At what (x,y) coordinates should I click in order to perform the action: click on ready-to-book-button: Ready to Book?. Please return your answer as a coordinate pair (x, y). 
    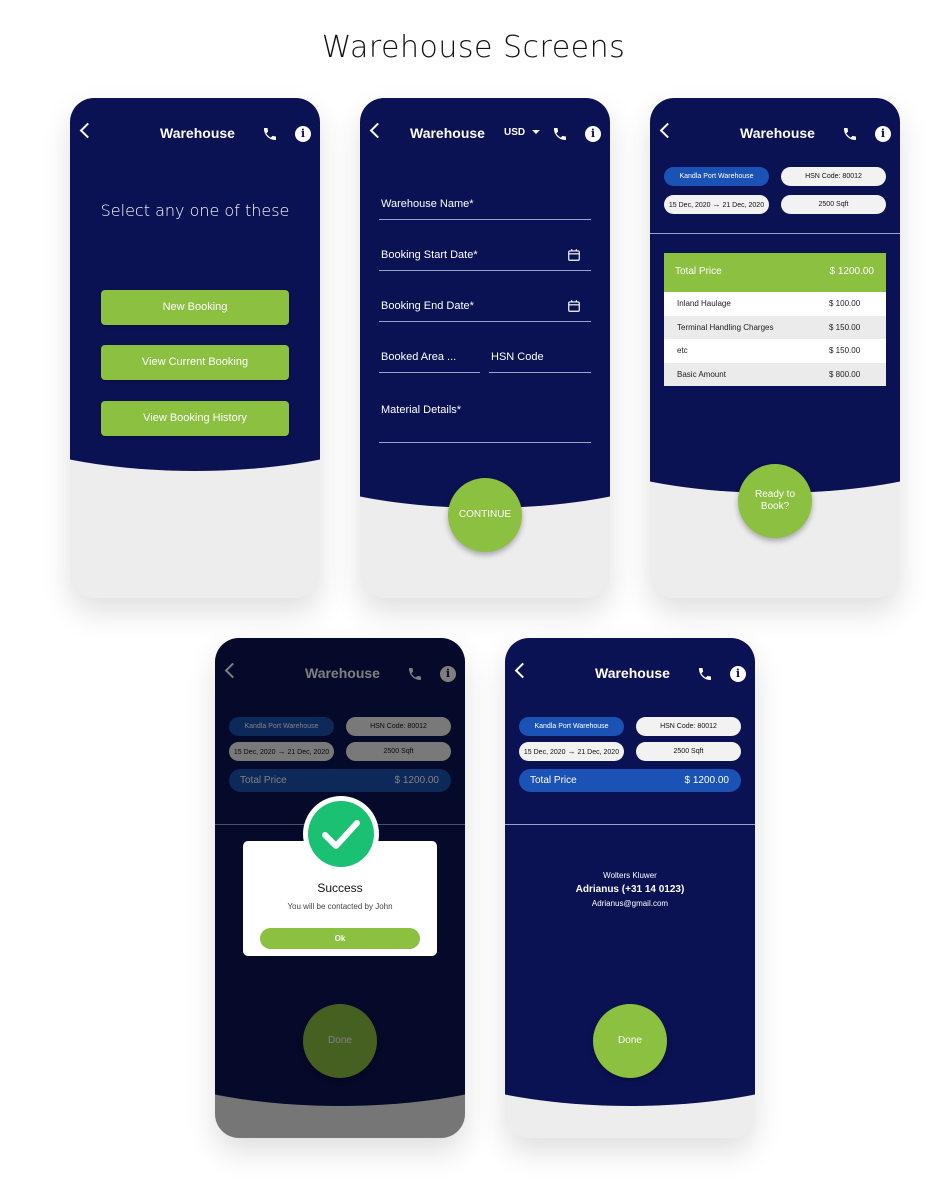
    Looking at the image, I should click on (775, 501).